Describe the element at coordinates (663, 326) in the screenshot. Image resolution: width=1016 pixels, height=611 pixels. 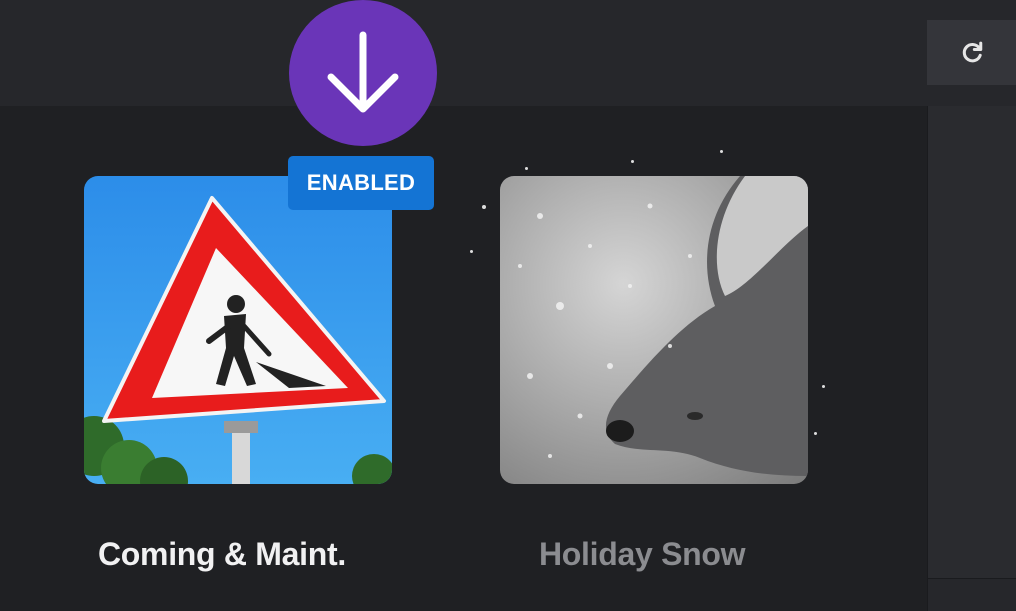
I see `wolf-snow-image` at that location.